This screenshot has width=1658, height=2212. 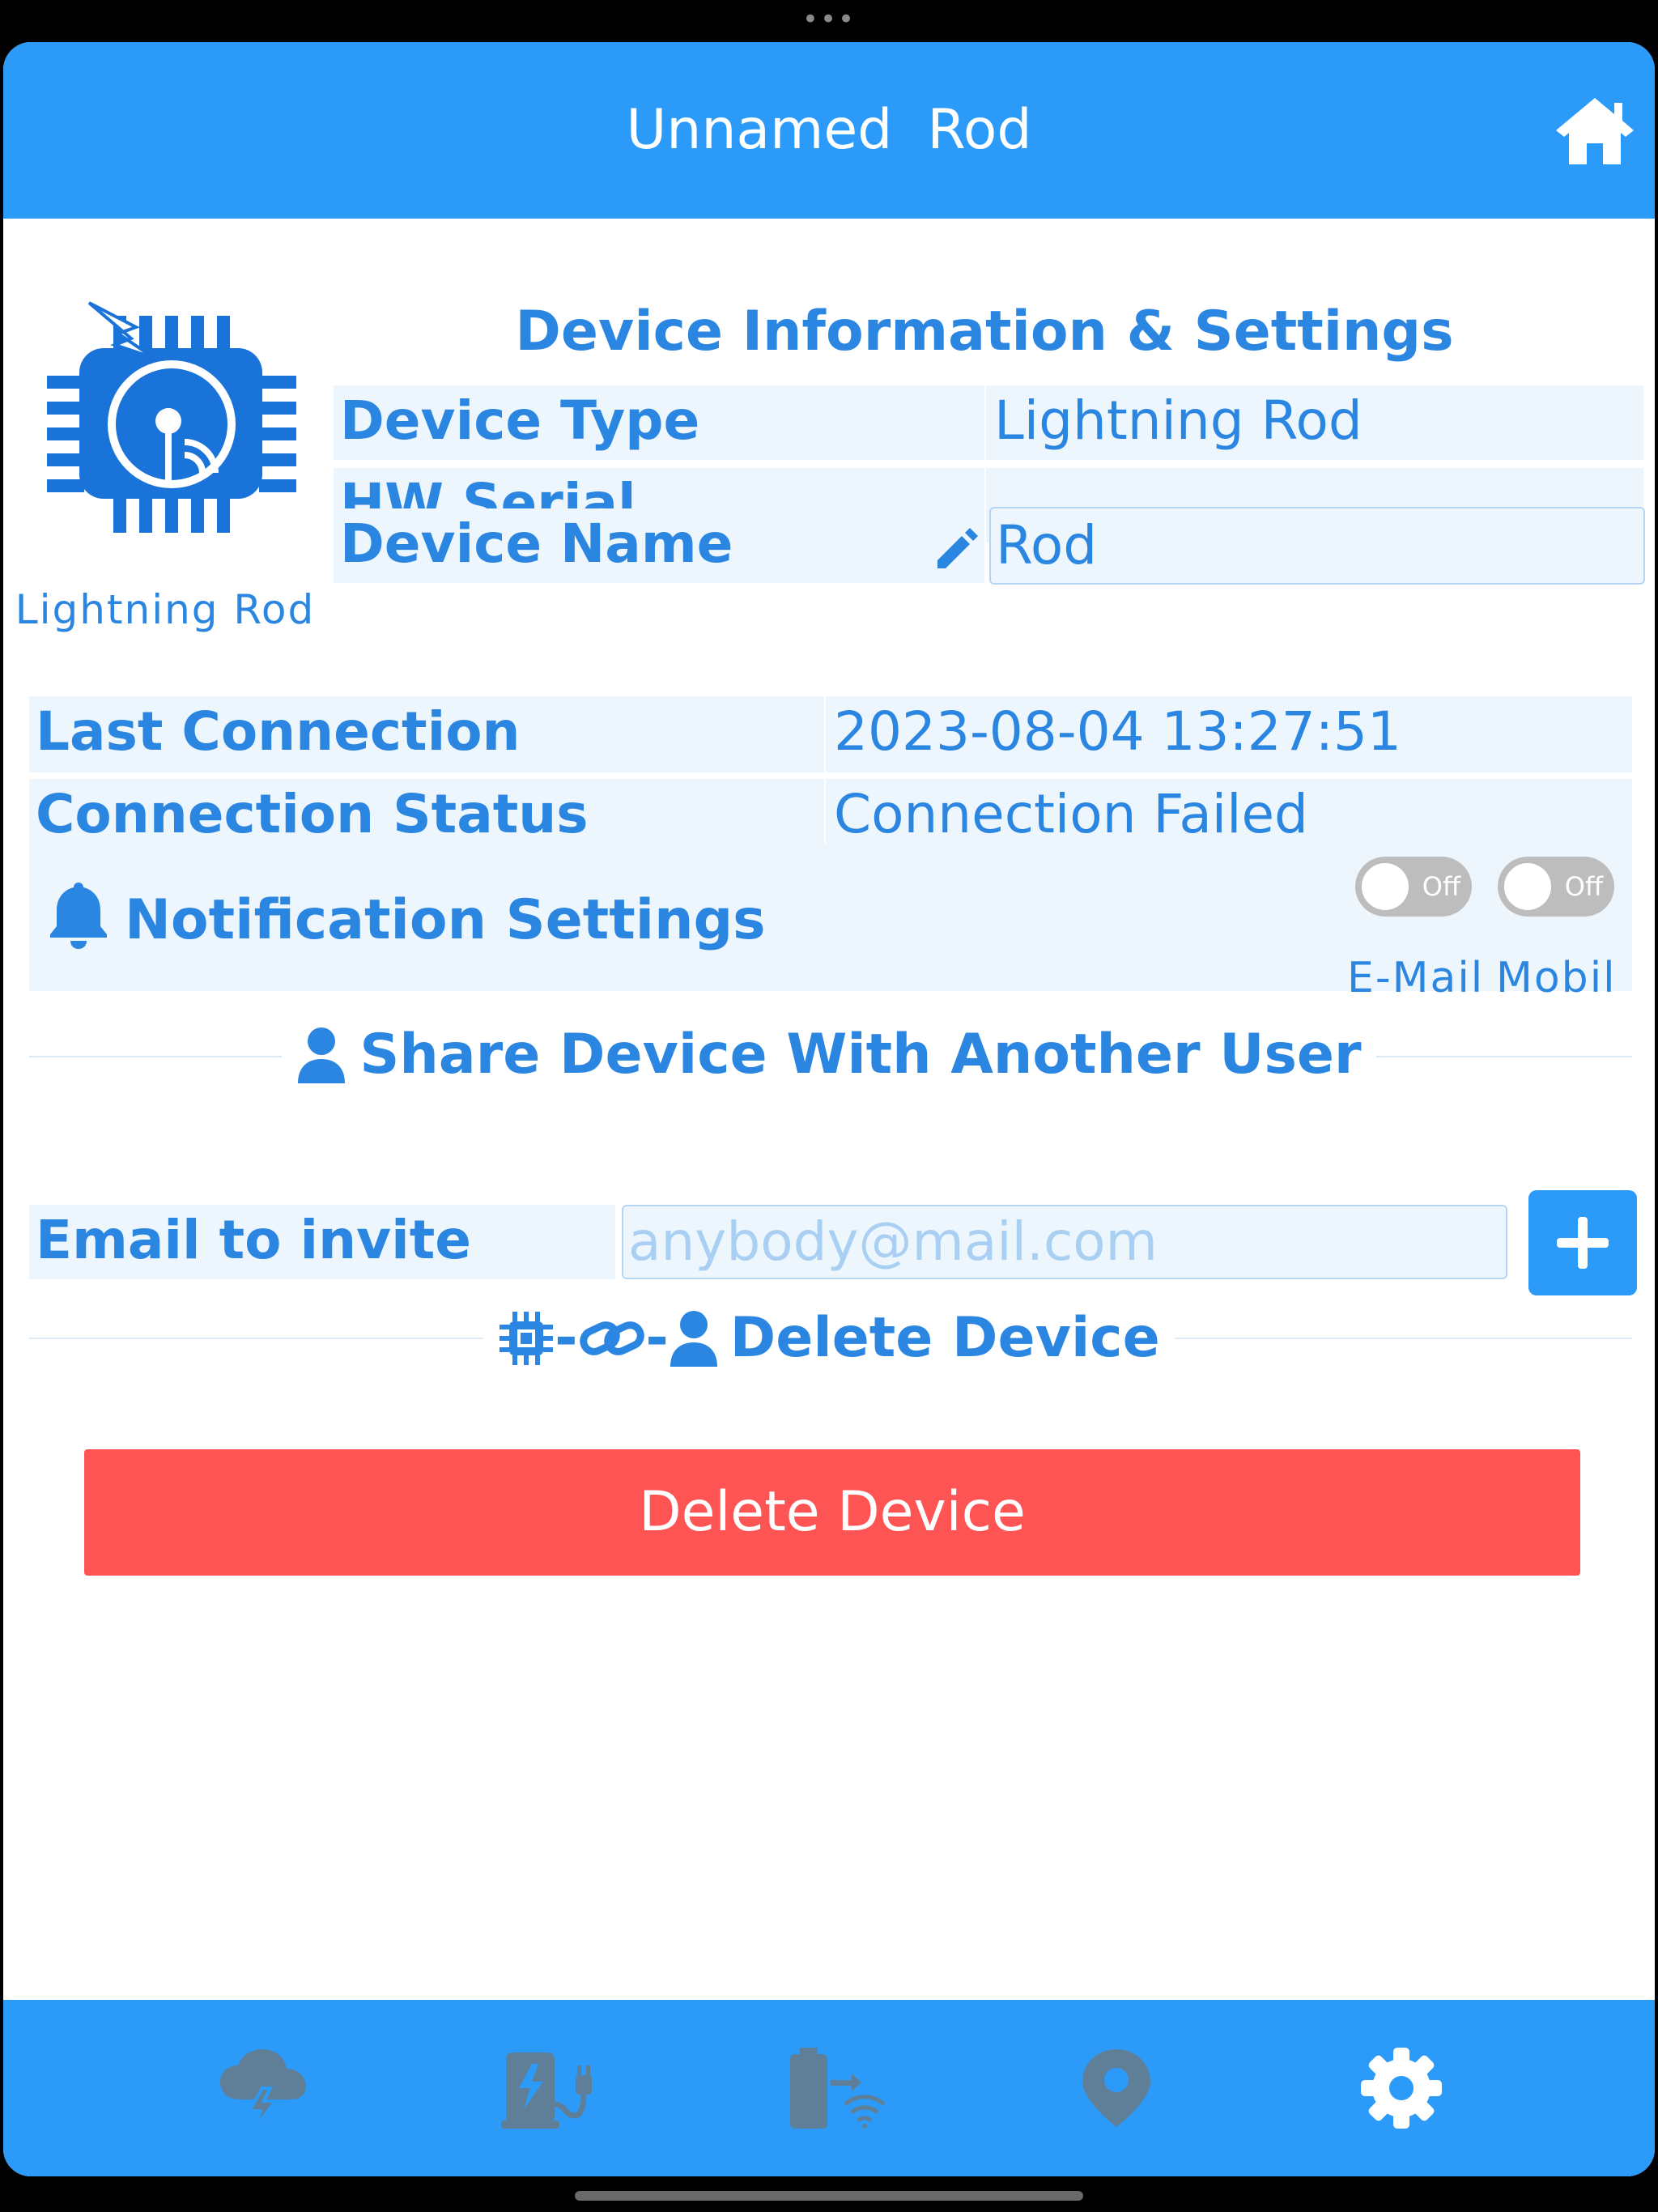 What do you see at coordinates (1064, 1242) in the screenshot?
I see `invite-email-input: anybody@mail.com` at bounding box center [1064, 1242].